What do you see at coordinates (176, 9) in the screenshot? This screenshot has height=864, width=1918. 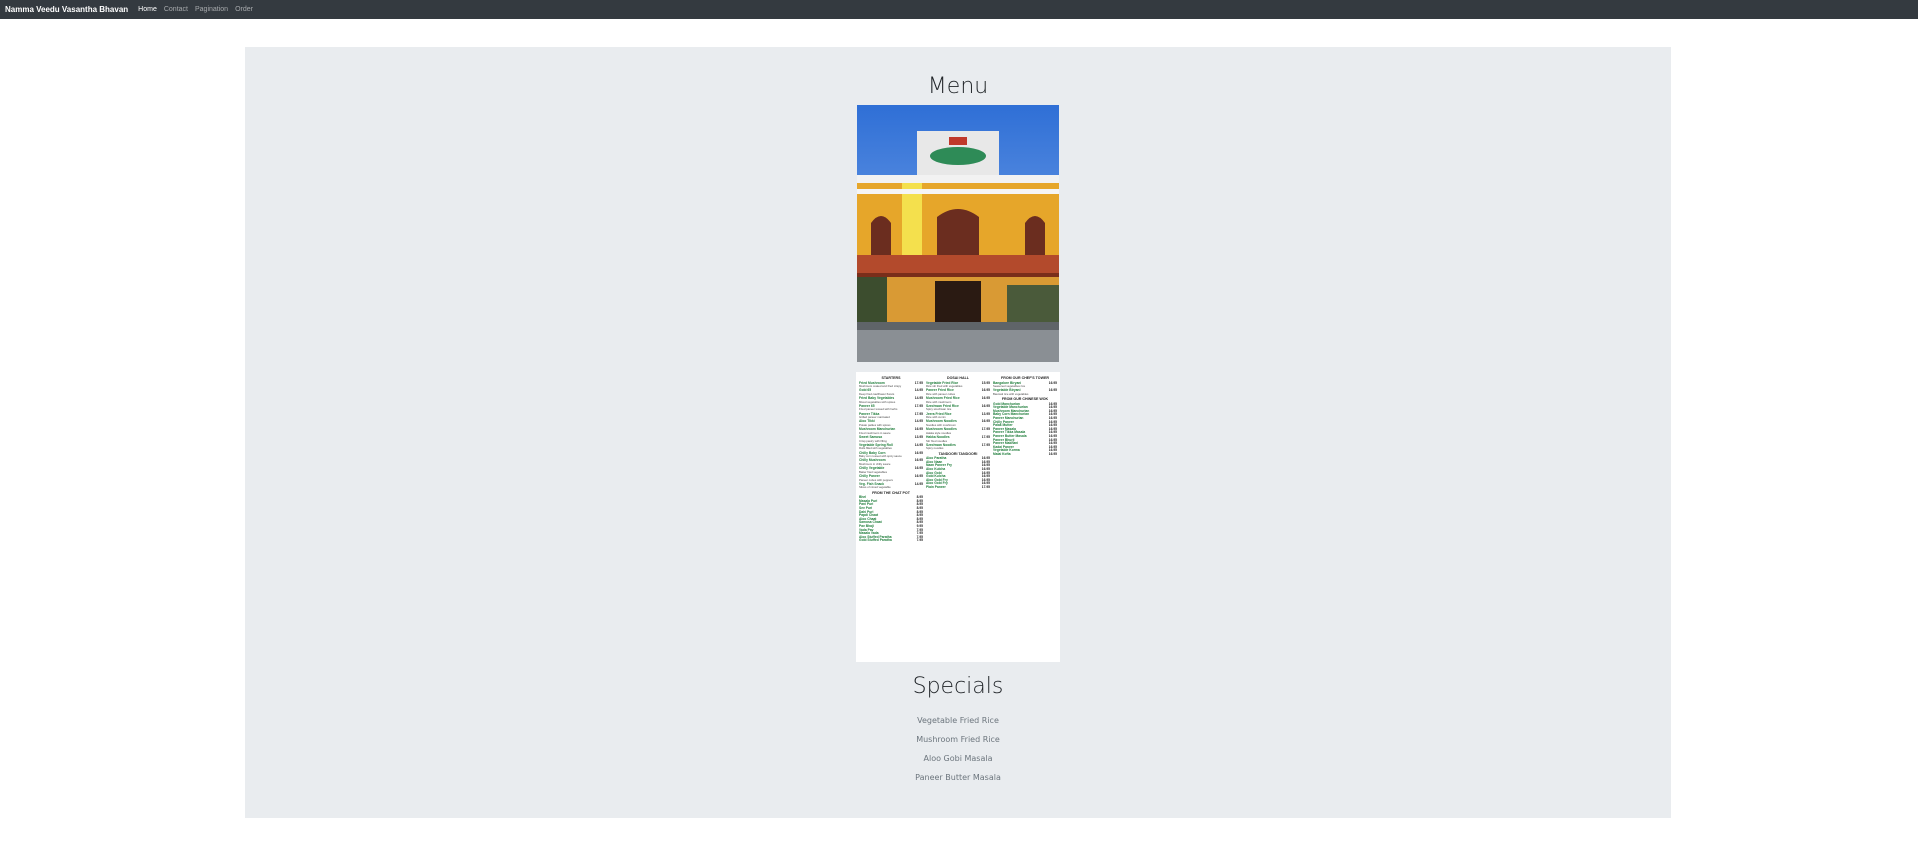 I see `nav-link-contact: Contact` at bounding box center [176, 9].